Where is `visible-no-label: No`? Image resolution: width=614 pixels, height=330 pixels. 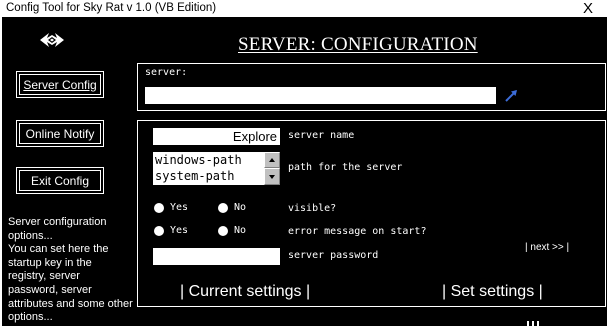 visible-no-label: No is located at coordinates (240, 207).